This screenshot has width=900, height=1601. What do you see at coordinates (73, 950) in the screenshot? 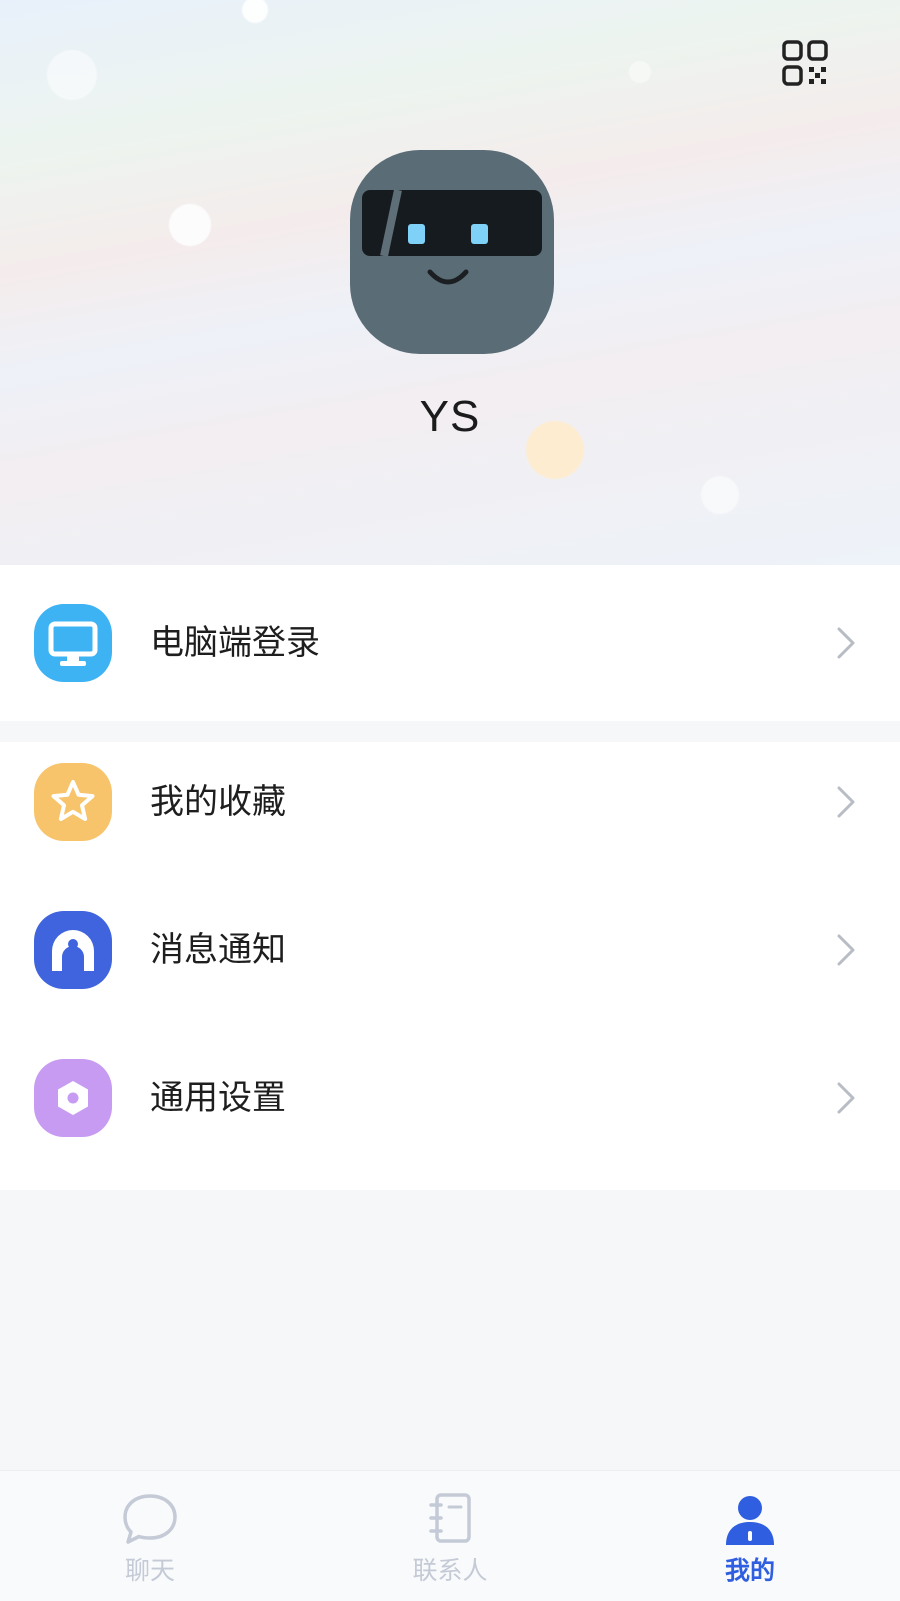
I see `notification-icon` at bounding box center [73, 950].